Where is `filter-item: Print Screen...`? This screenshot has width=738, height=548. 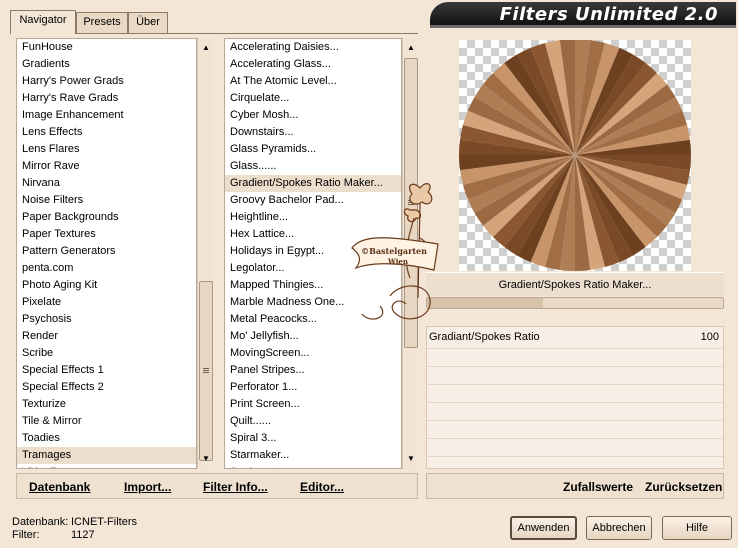
filter-item: Print Screen... is located at coordinates (313, 404).